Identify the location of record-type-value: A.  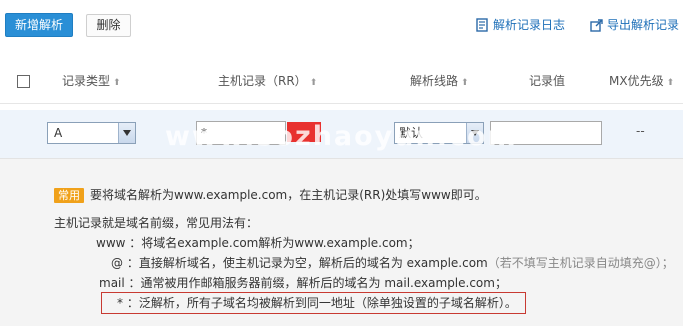
(58, 133).